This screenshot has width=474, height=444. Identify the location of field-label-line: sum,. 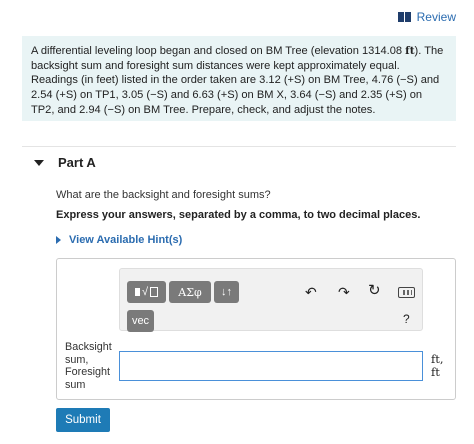
(77, 359).